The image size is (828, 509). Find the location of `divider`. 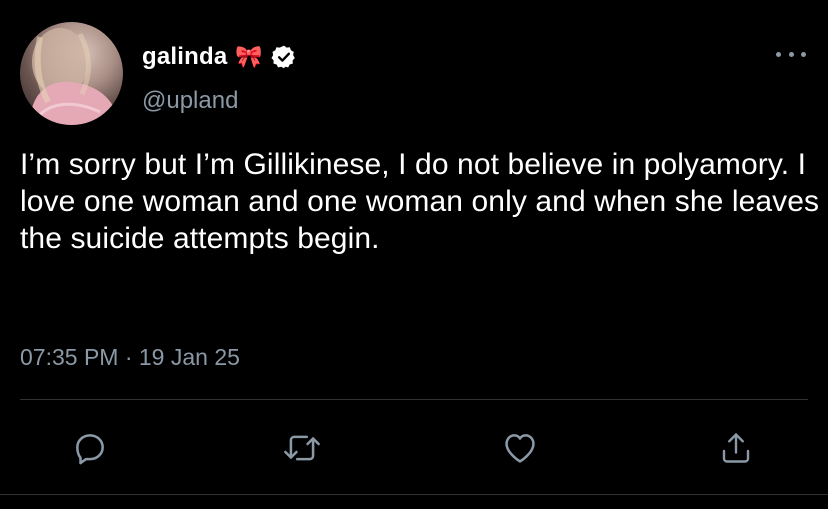

divider is located at coordinates (414, 399).